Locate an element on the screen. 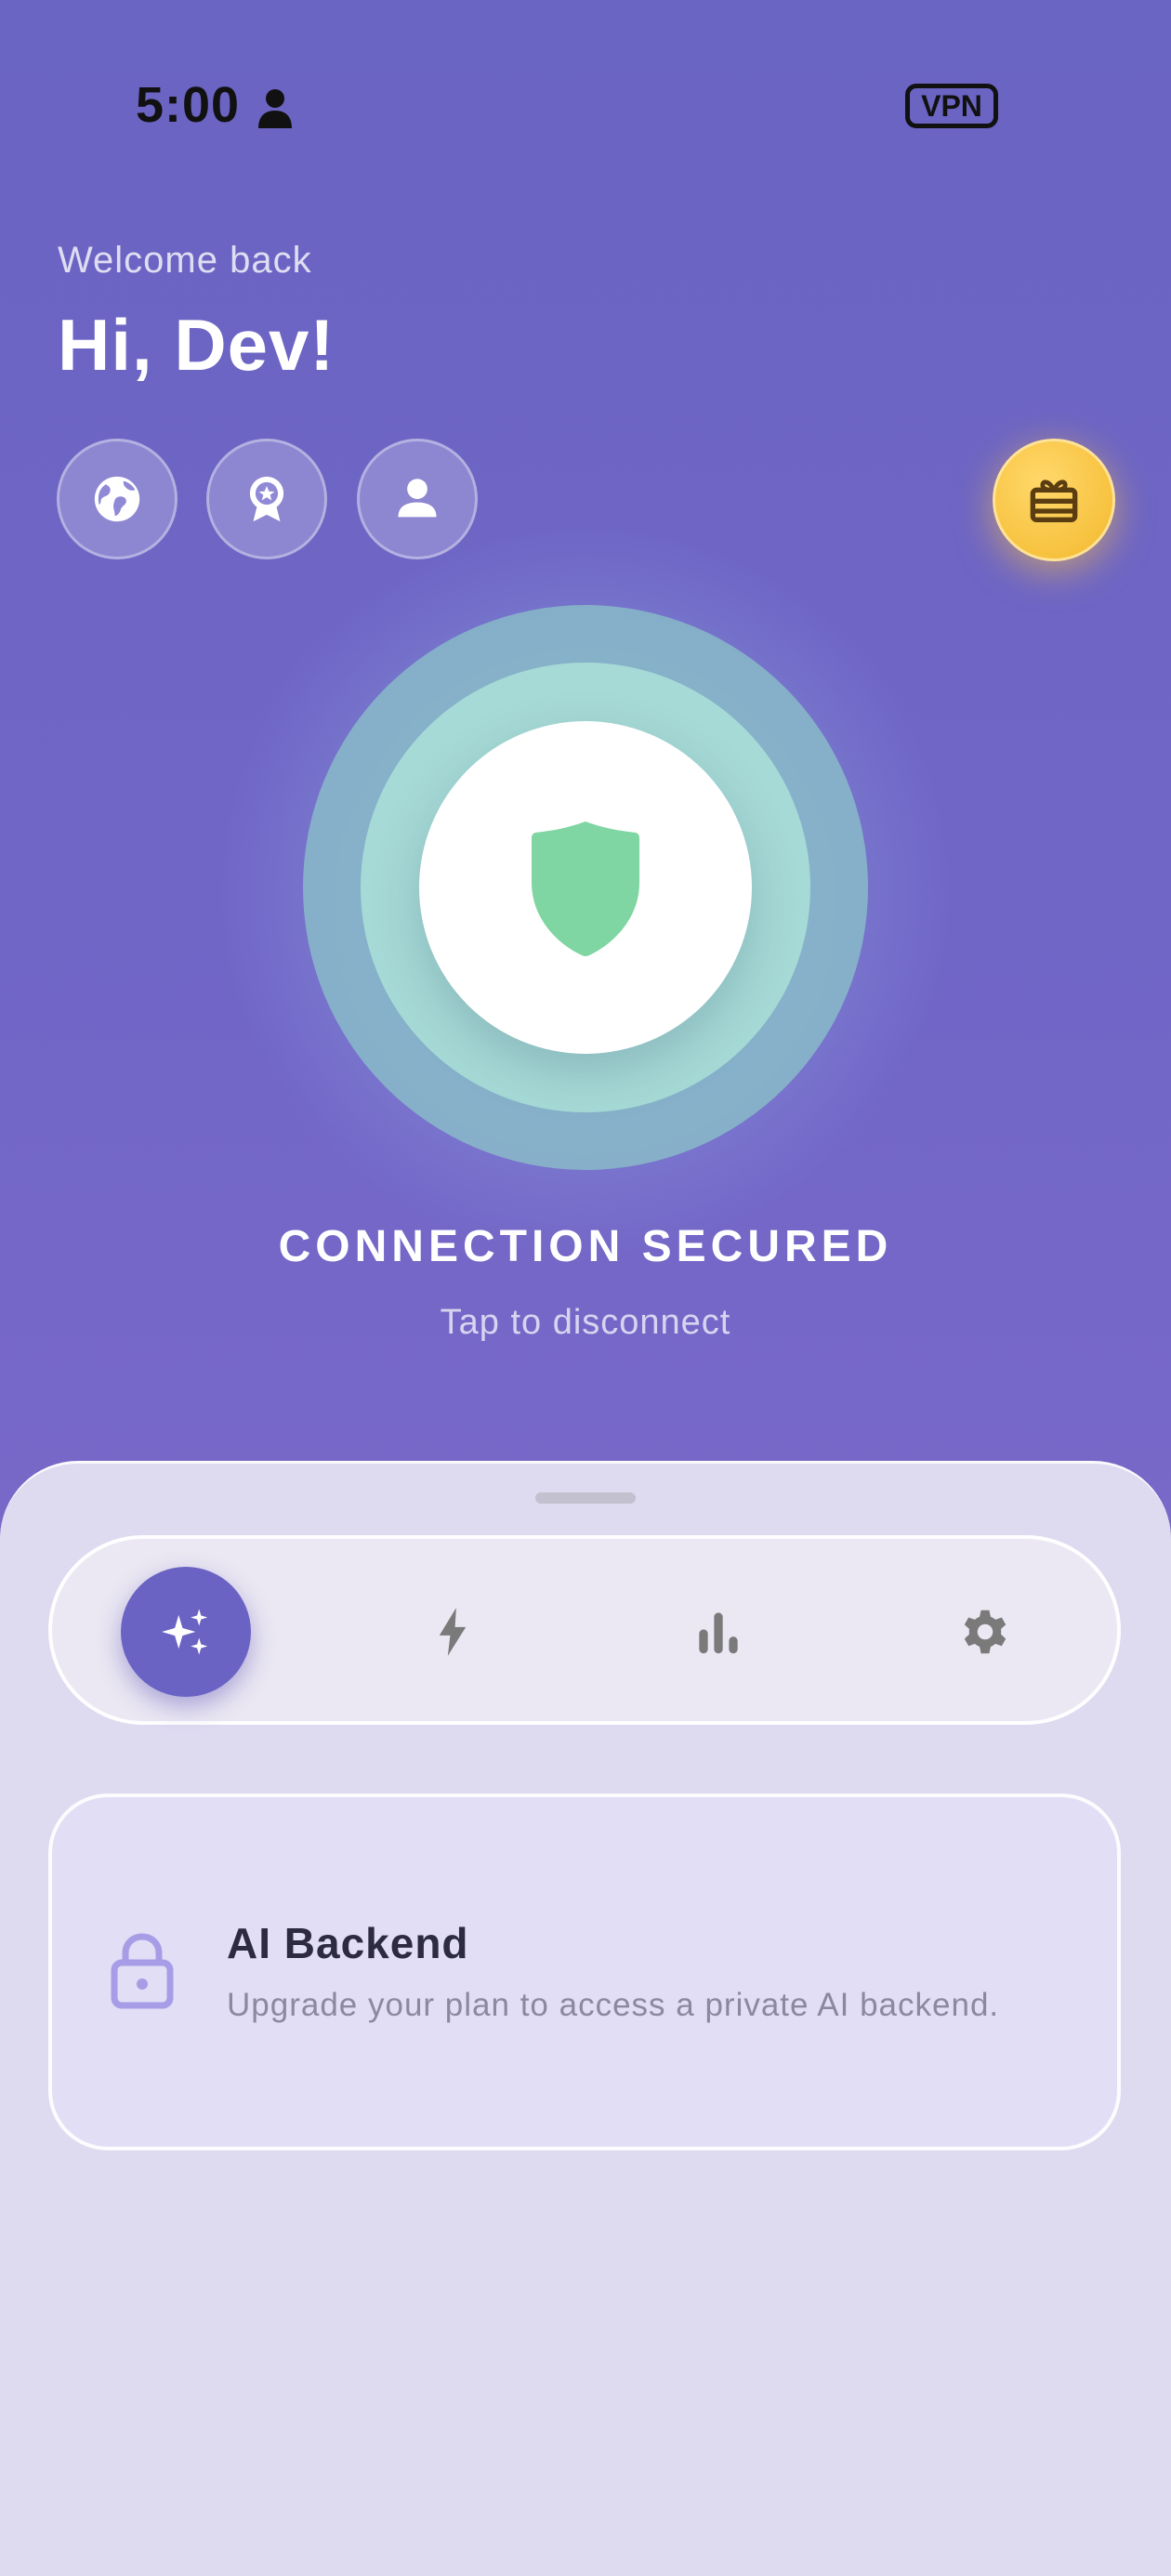  welcome-text: Welcome back is located at coordinates (185, 260).